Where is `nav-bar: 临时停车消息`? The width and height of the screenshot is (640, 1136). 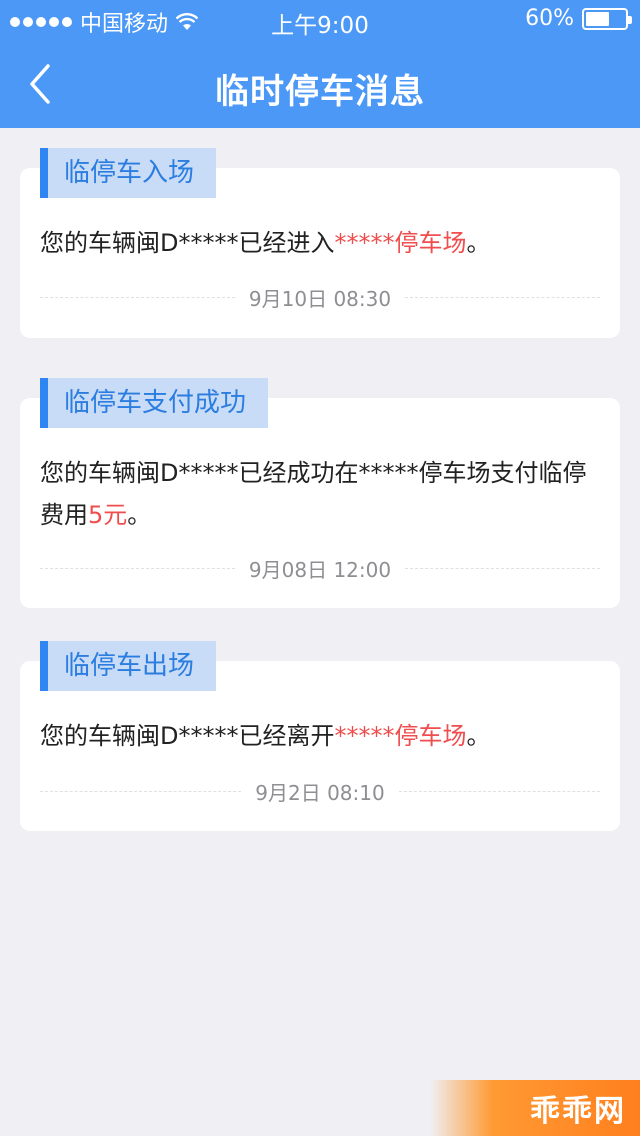 nav-bar: 临时停车消息 is located at coordinates (320, 84).